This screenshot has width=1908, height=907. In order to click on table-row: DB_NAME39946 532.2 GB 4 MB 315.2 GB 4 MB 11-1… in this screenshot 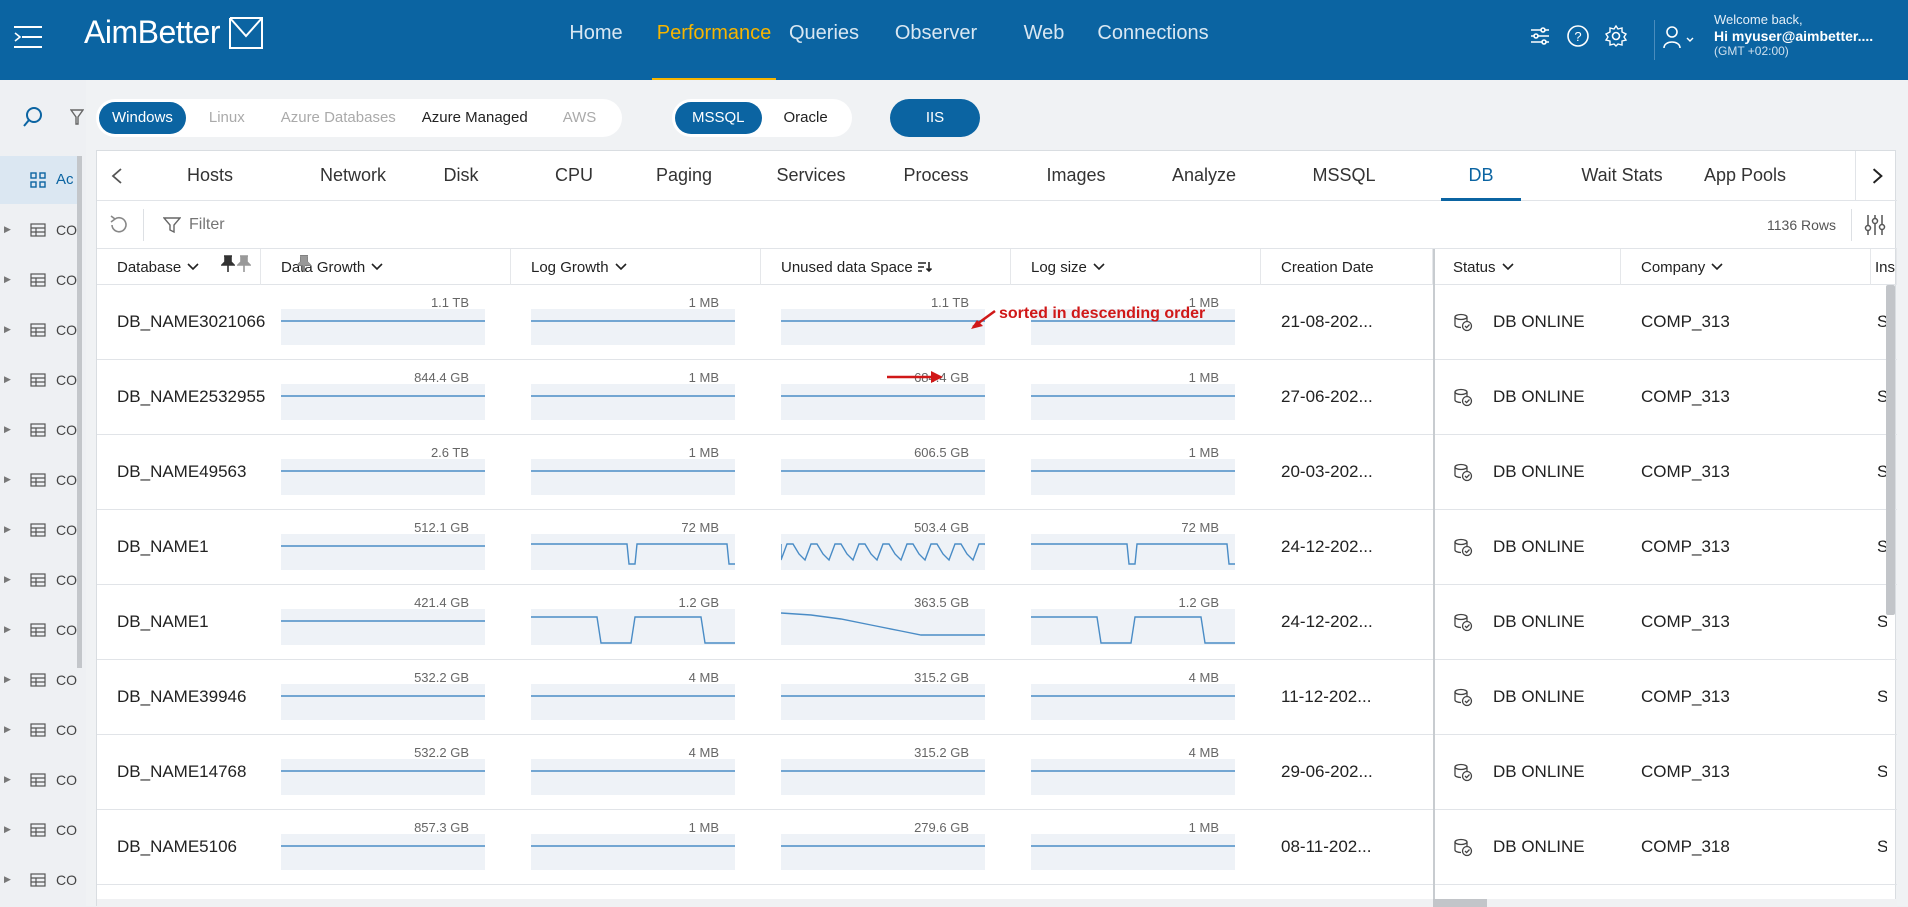, I will do `click(997, 697)`.